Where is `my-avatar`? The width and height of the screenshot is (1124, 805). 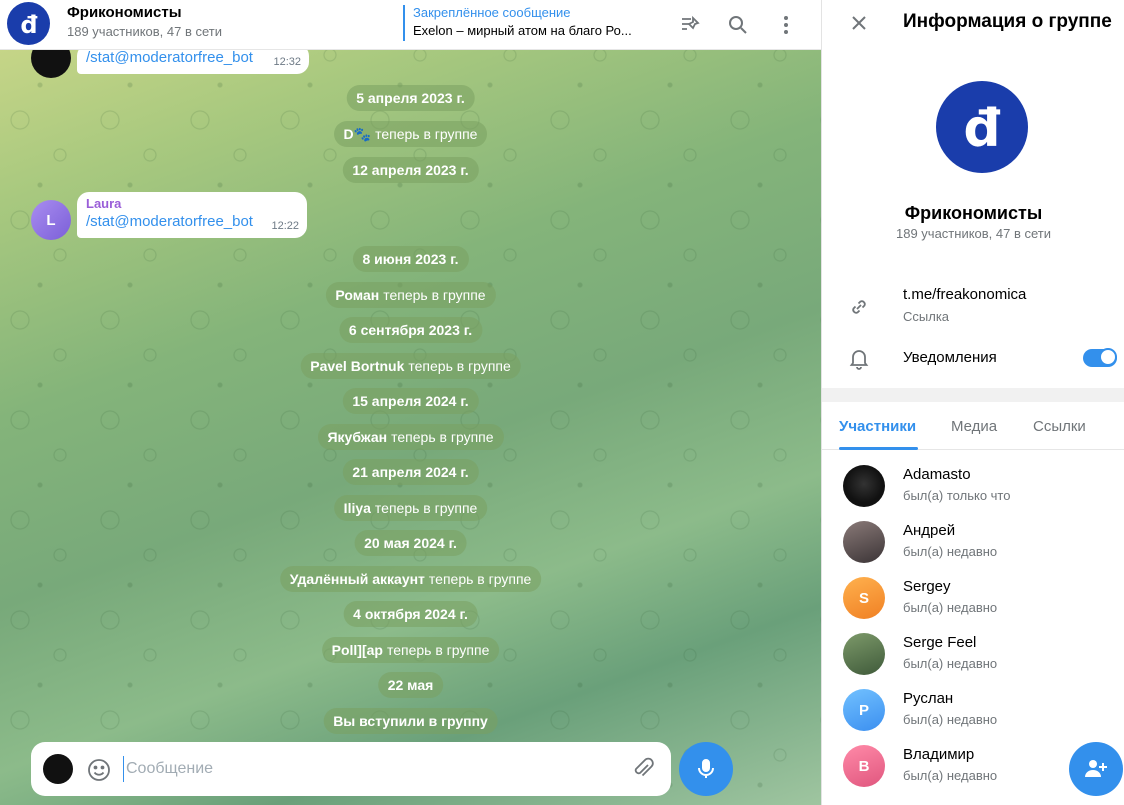 my-avatar is located at coordinates (58, 769).